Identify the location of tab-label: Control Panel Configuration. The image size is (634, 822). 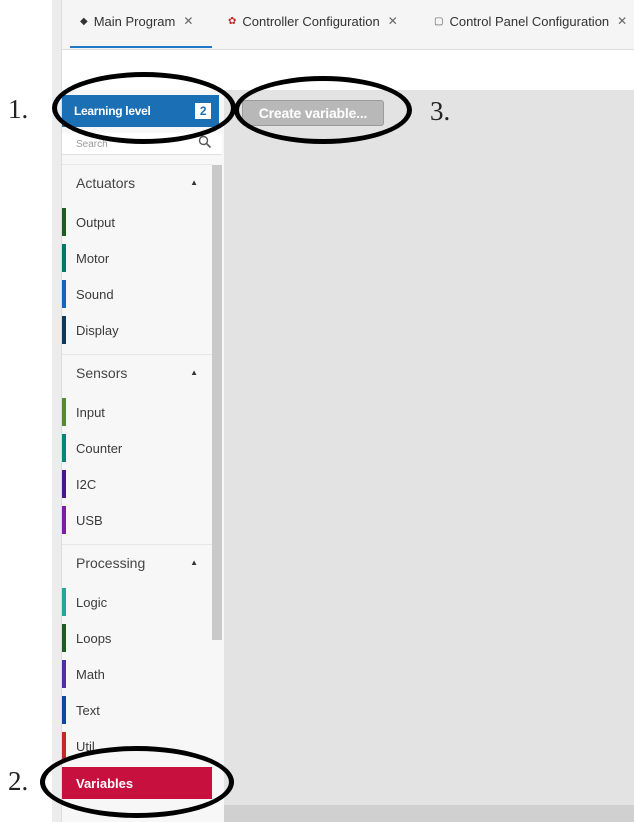
(529, 21).